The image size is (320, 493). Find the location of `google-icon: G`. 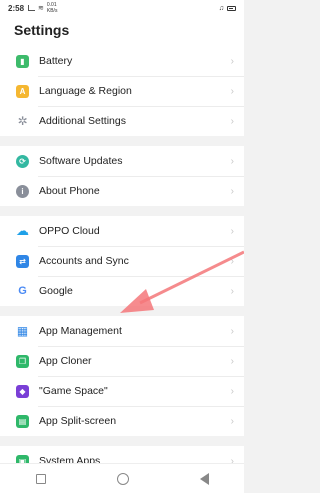

google-icon: G is located at coordinates (22, 291).